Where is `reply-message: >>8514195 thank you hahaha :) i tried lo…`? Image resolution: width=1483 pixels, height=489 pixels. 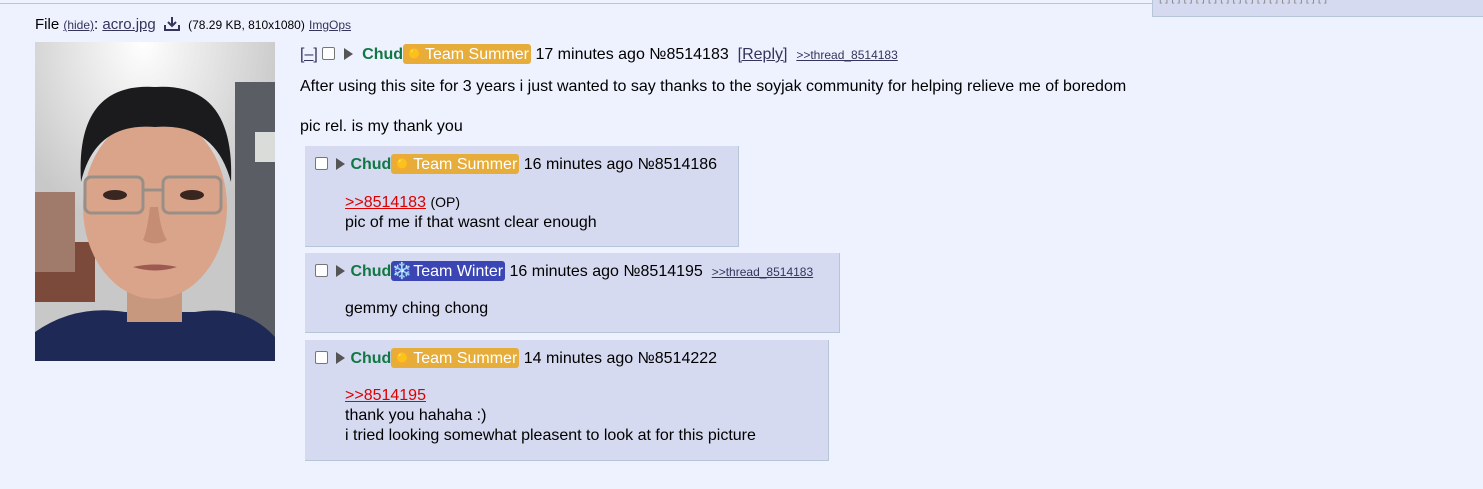
reply-message: >>8514195 thank you hahaha :) i tried lo… is located at coordinates (550, 416).